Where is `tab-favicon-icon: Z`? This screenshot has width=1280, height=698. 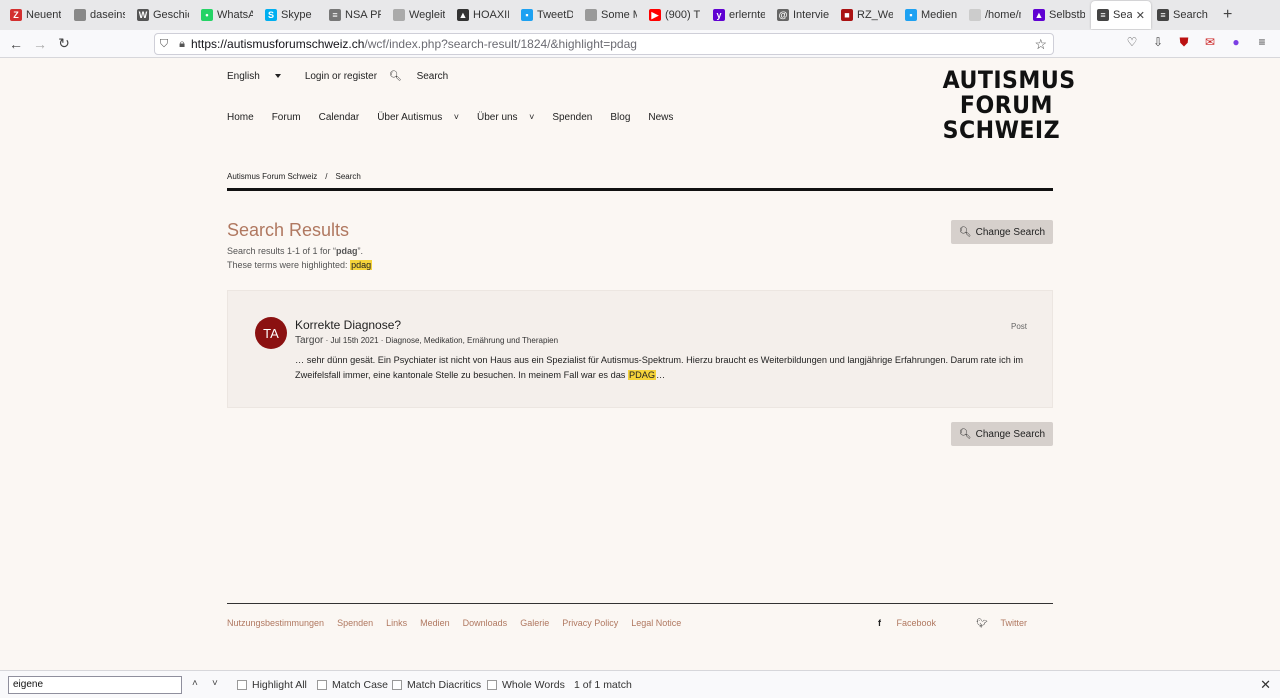 tab-favicon-icon: Z is located at coordinates (16, 15).